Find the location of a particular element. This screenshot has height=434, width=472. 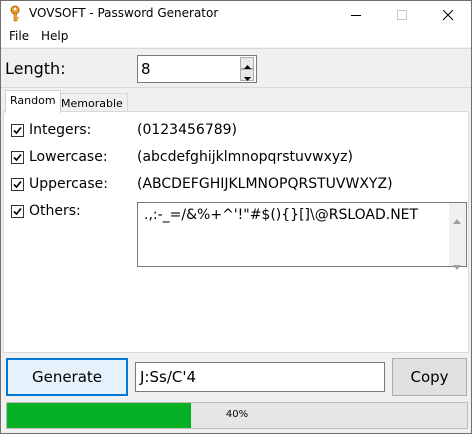

close-icon is located at coordinates (448, 14).